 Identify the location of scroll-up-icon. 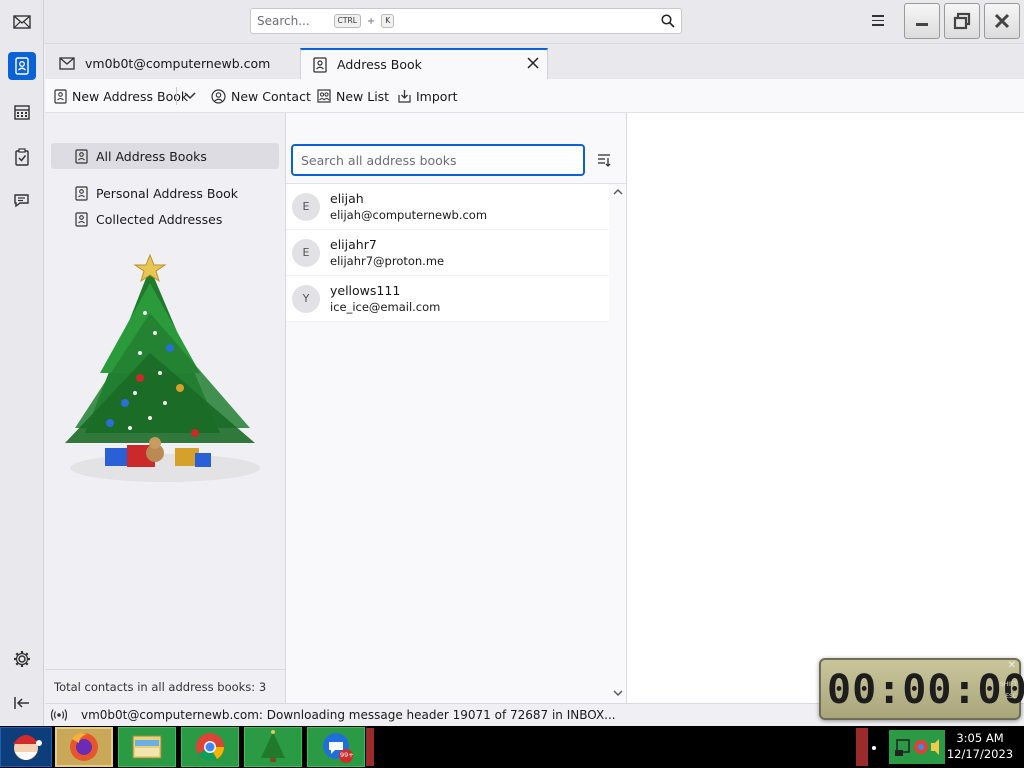
(618, 192).